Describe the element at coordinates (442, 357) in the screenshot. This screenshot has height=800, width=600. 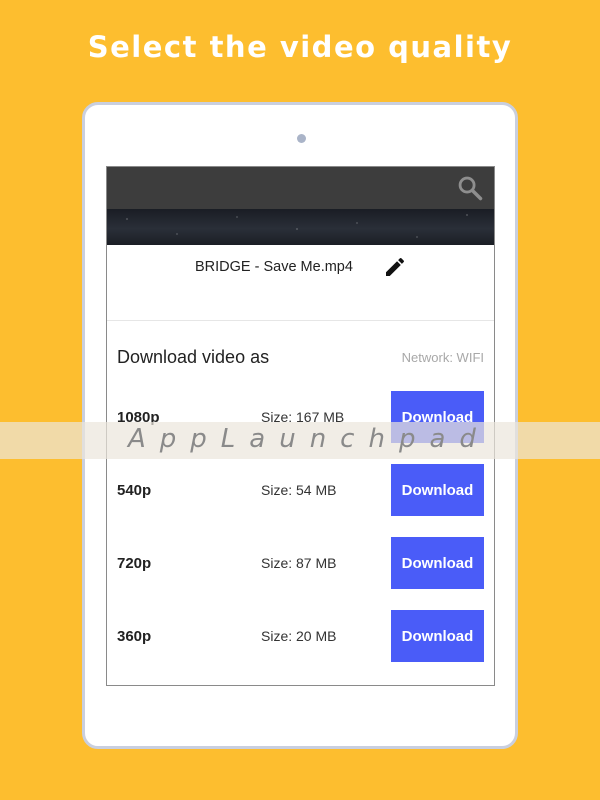
I see `network-status: Network: WIFI` at that location.